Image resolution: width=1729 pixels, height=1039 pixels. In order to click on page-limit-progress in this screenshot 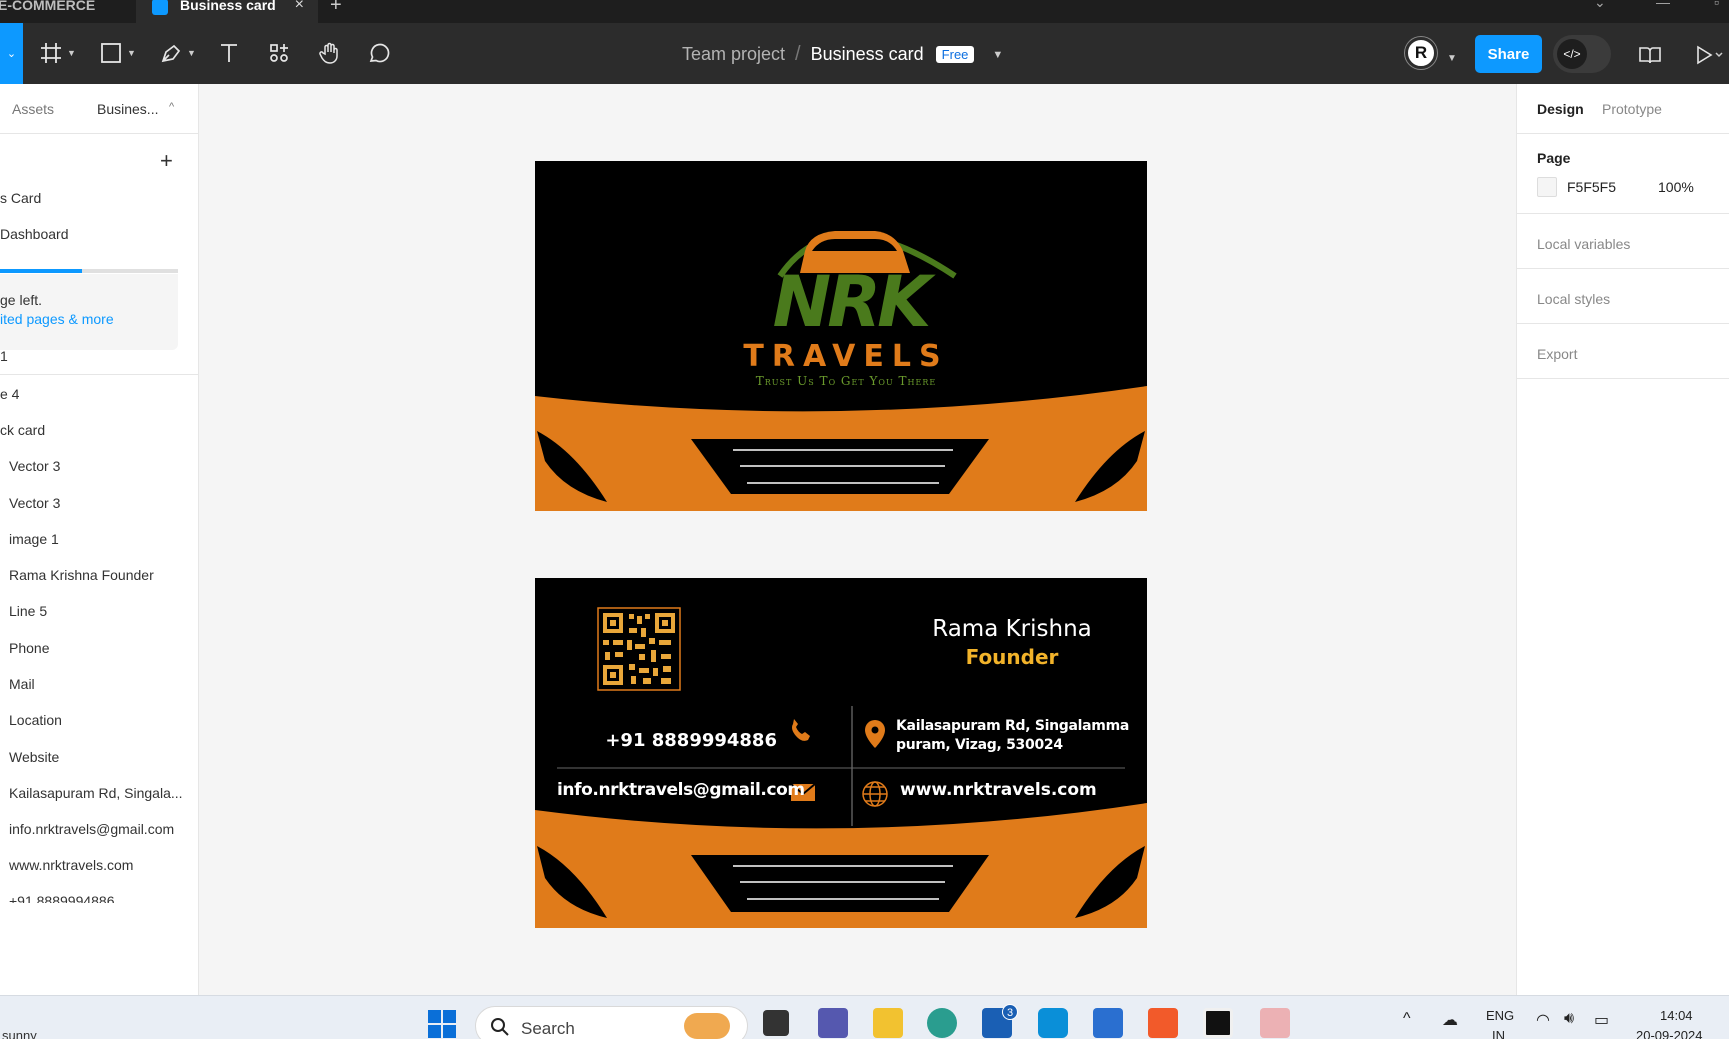, I will do `click(89, 271)`.